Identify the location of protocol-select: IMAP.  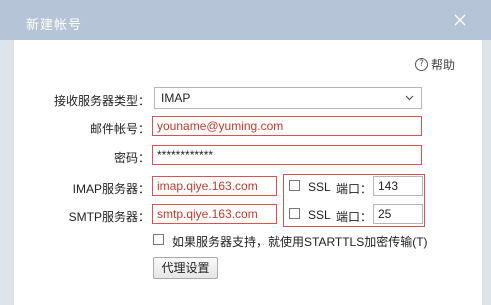
(288, 98).